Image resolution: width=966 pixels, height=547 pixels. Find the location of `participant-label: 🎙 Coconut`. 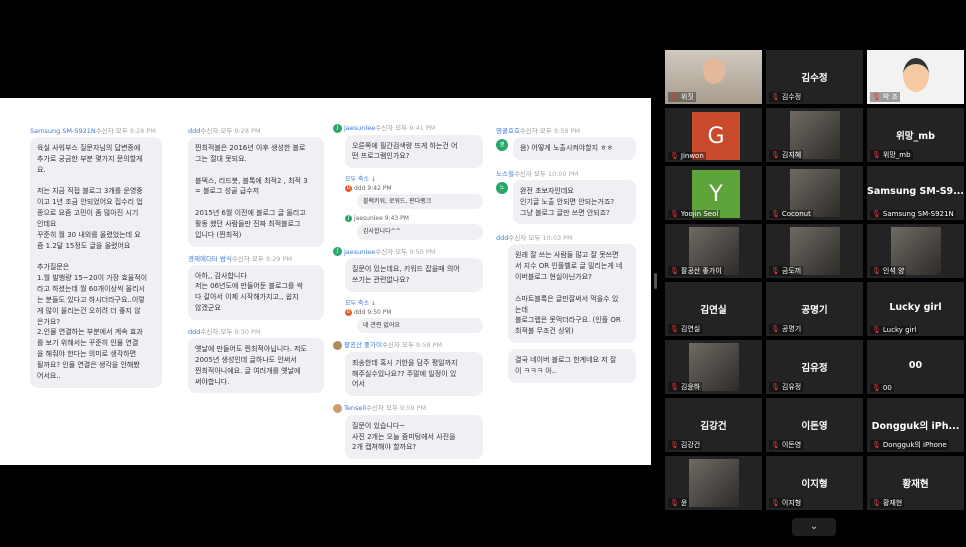

participant-label: 🎙 Coconut is located at coordinates (791, 214).